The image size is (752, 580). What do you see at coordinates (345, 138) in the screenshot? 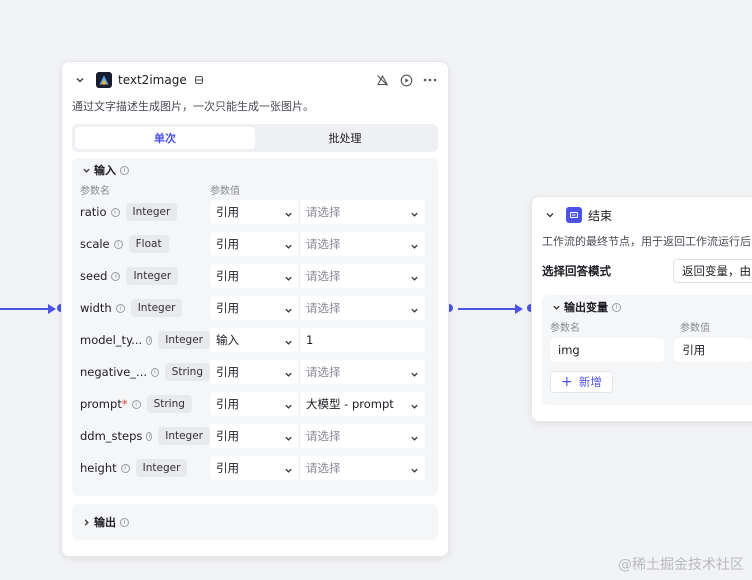
I see `tab-batch: 批处理` at bounding box center [345, 138].